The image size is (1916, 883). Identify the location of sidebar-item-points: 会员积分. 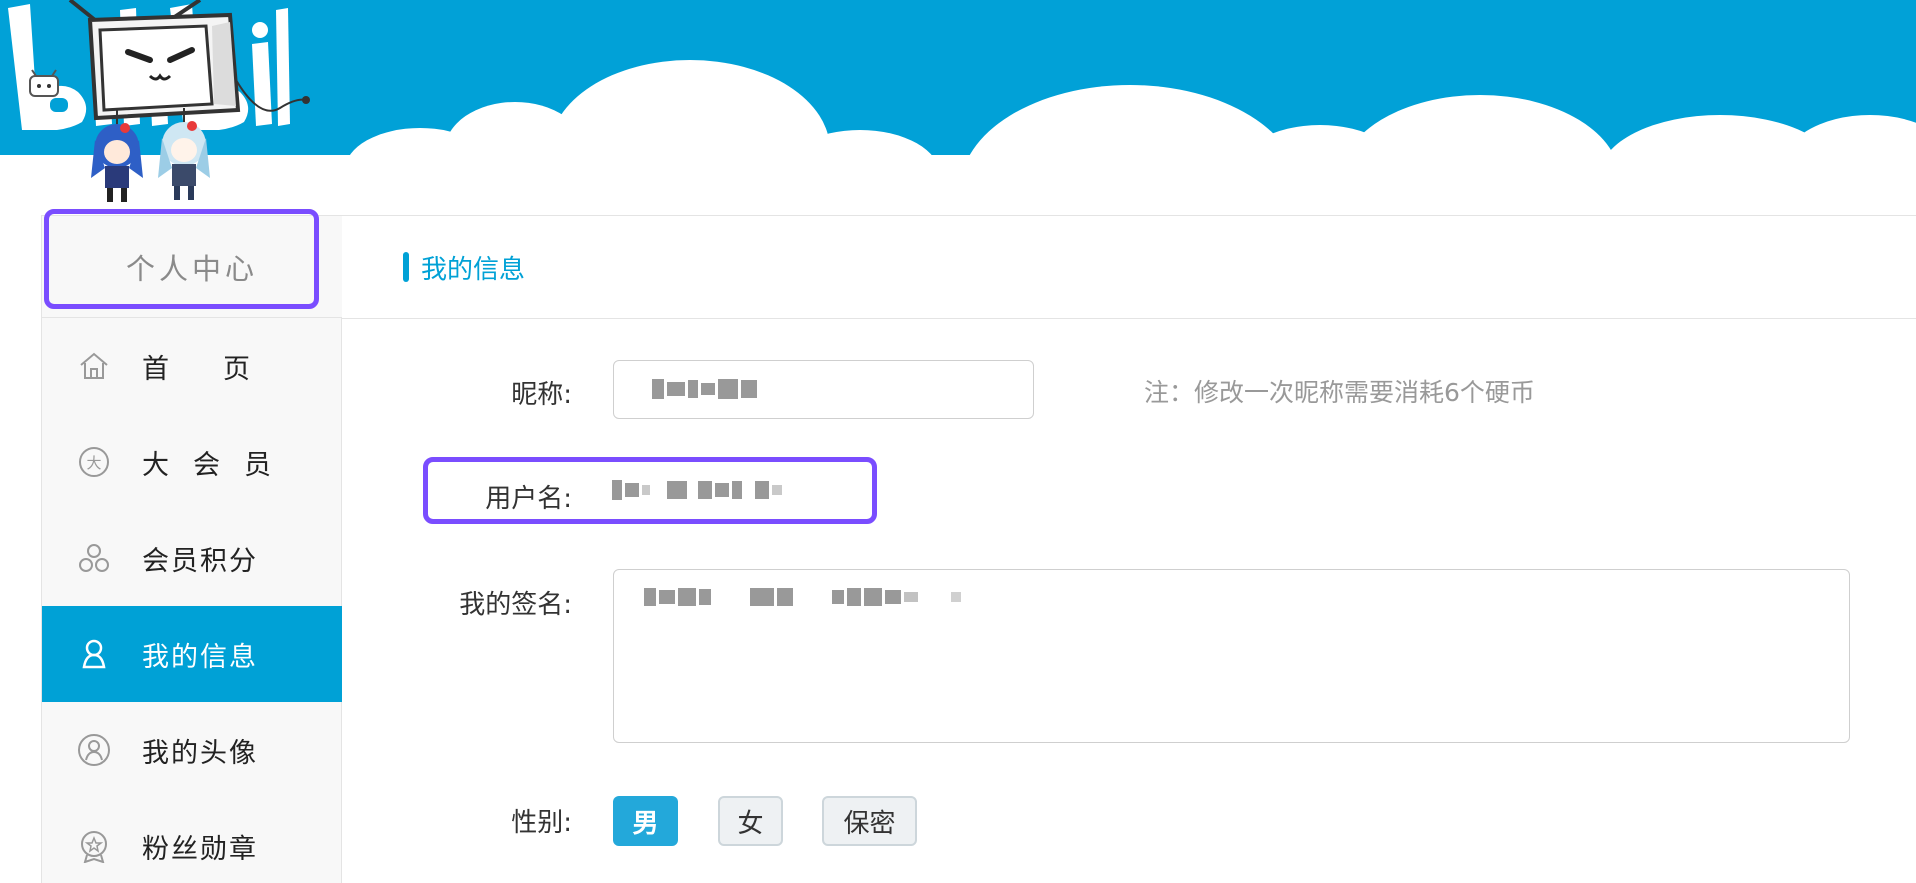
(192, 558).